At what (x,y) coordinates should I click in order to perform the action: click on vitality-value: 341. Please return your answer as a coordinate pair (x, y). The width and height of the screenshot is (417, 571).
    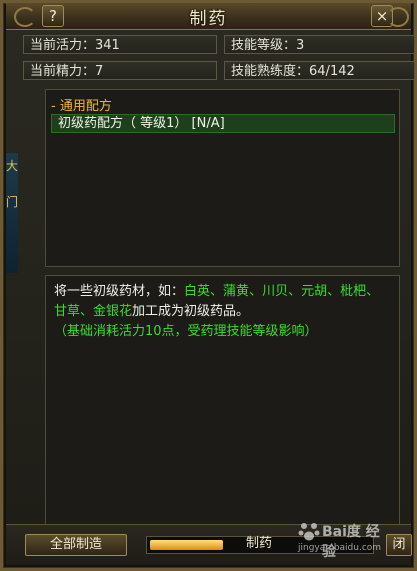
    Looking at the image, I should click on (107, 45).